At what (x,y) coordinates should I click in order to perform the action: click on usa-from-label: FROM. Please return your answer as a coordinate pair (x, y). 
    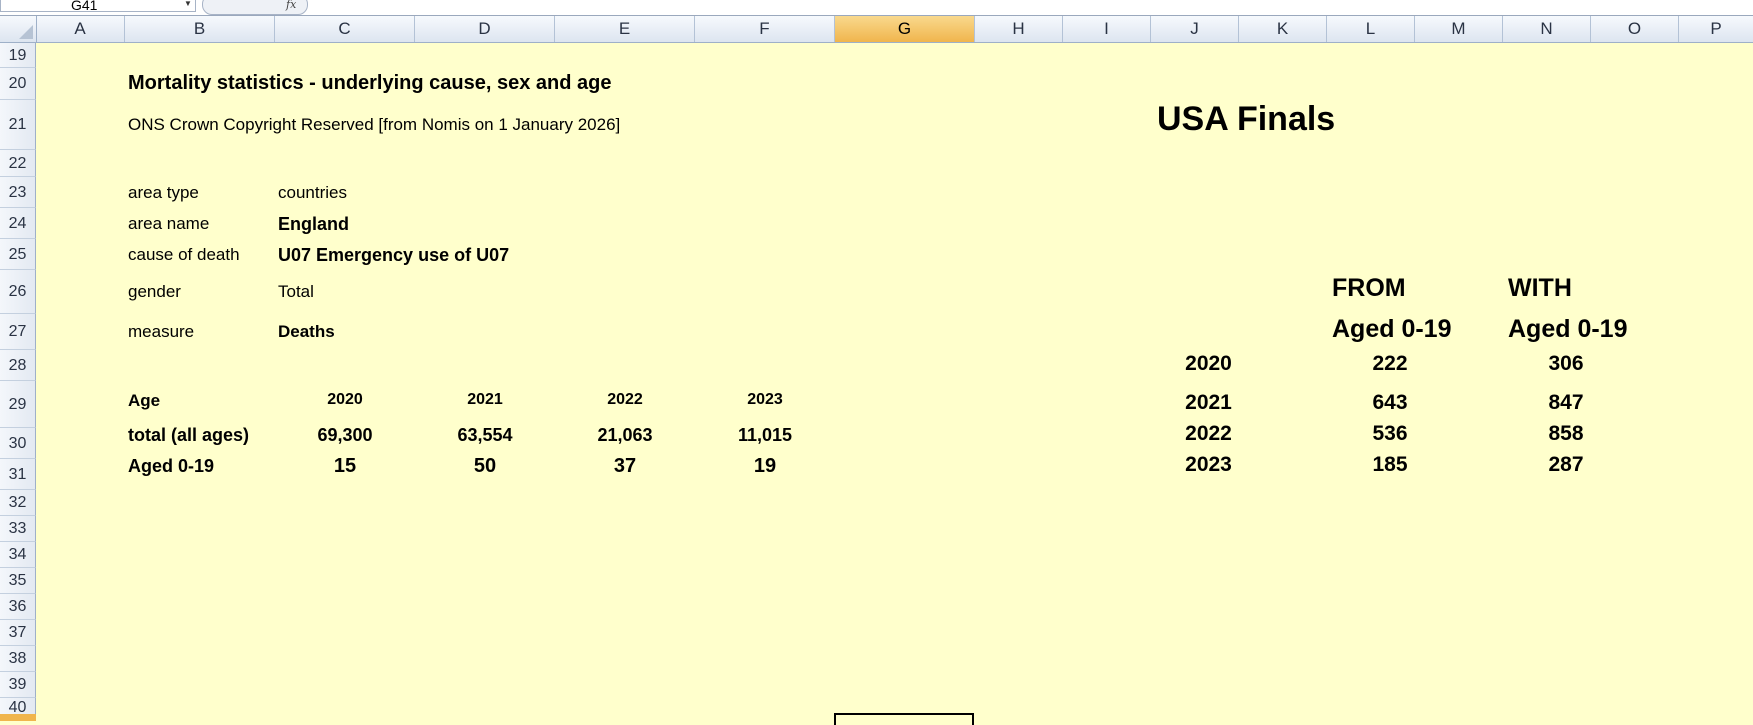
    Looking at the image, I should click on (1369, 288).